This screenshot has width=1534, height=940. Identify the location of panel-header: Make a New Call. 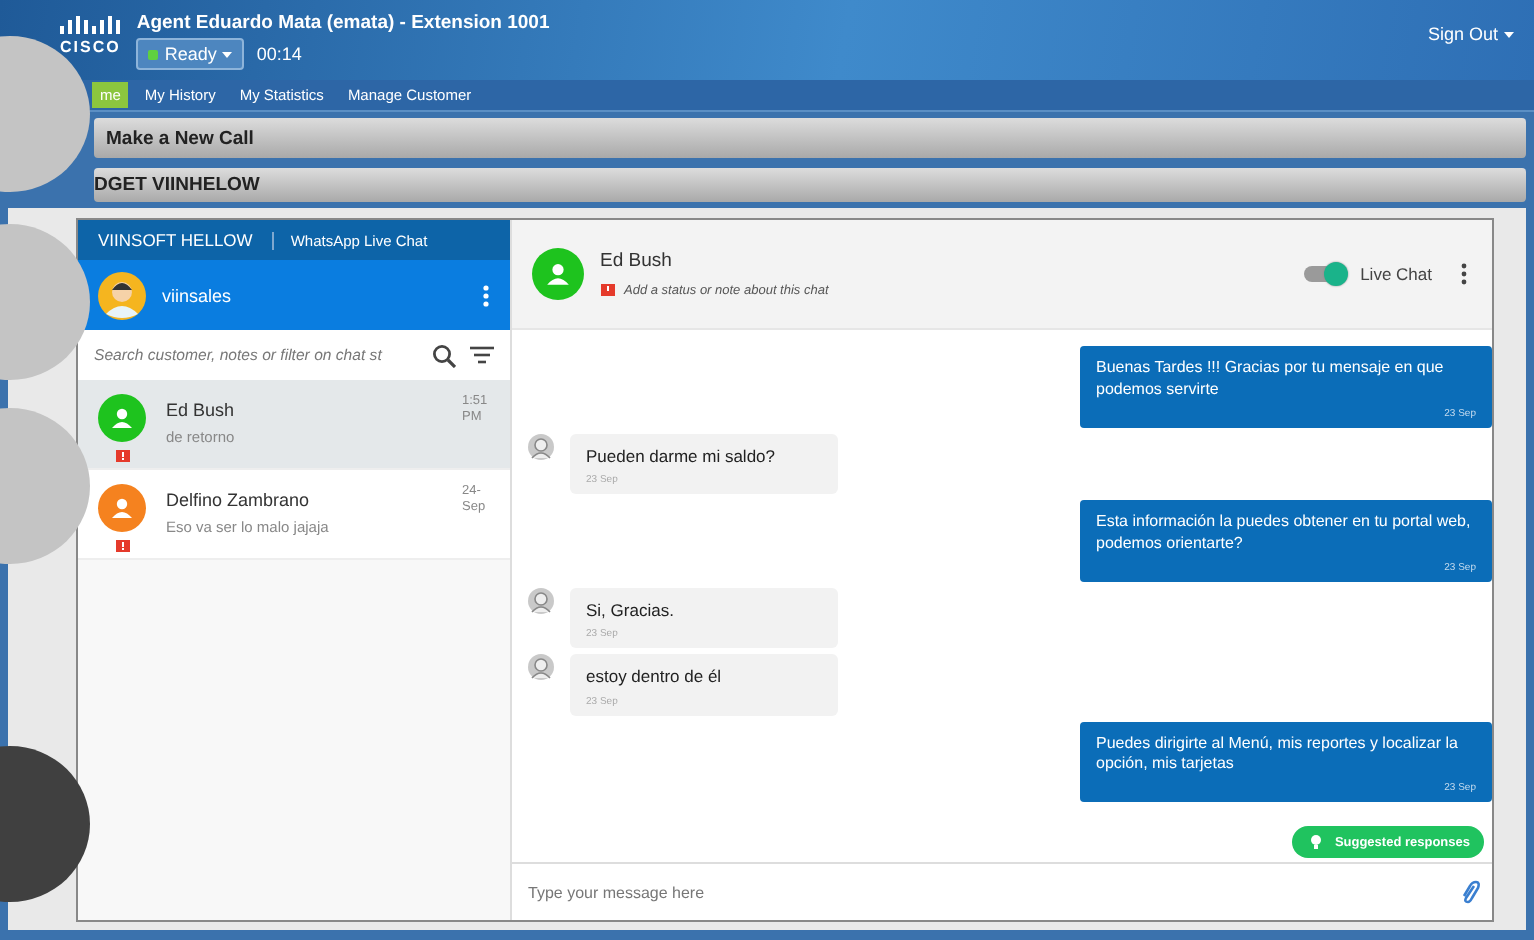
(810, 138).